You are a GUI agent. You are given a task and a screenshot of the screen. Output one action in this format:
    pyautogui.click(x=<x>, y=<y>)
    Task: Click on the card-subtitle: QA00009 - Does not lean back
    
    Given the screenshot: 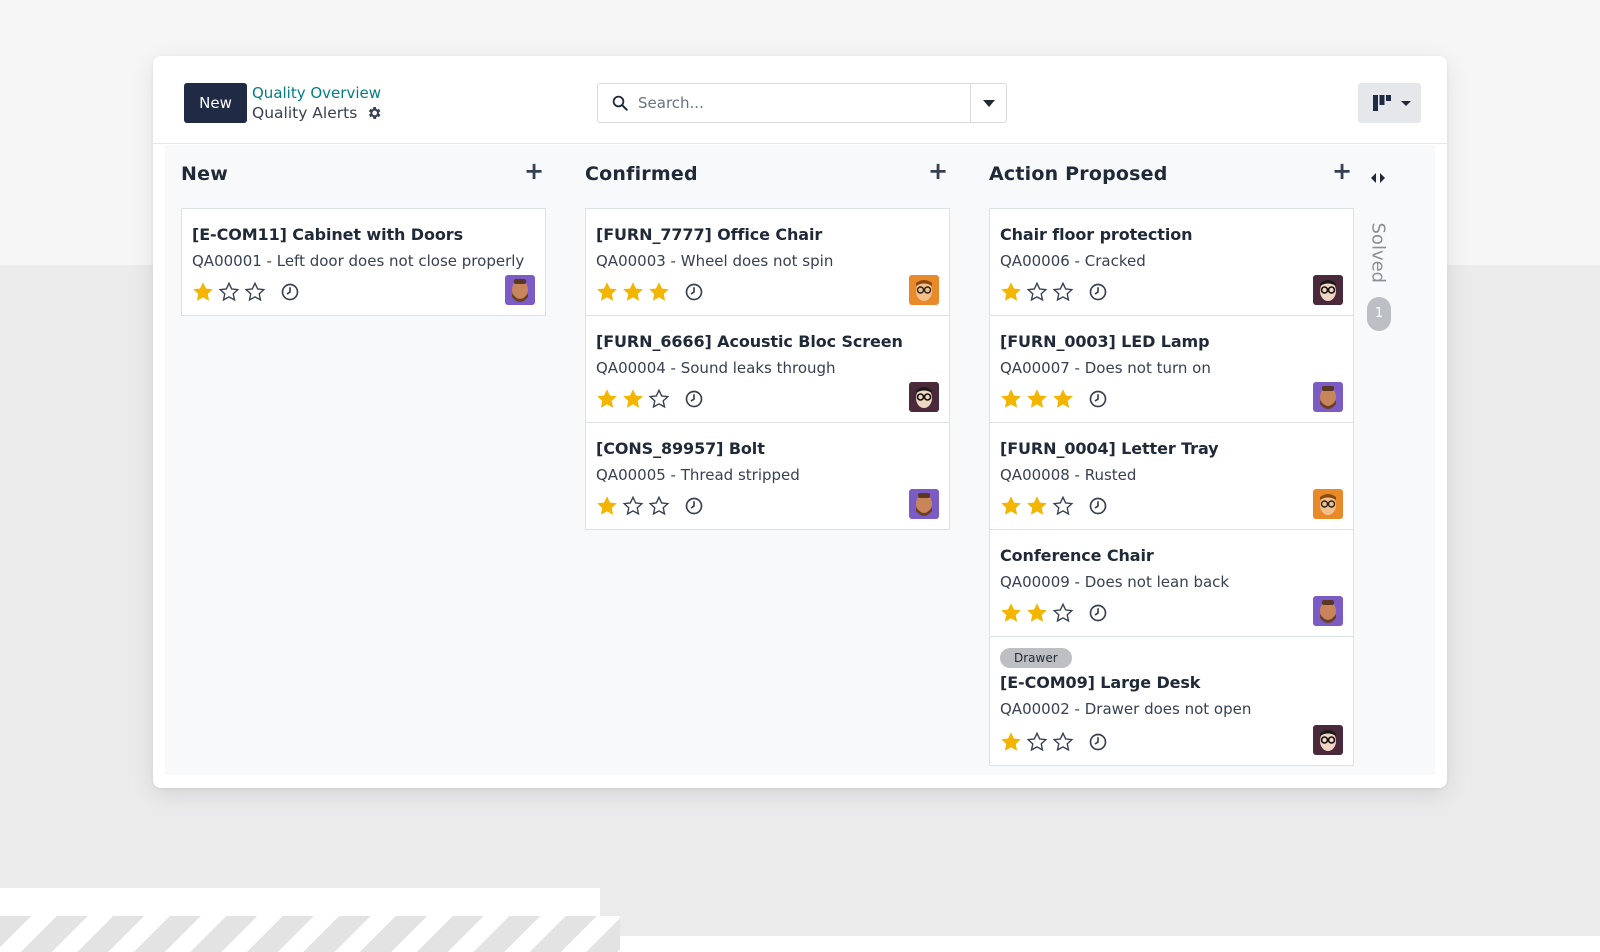 What is the action you would take?
    pyautogui.click(x=1115, y=582)
    